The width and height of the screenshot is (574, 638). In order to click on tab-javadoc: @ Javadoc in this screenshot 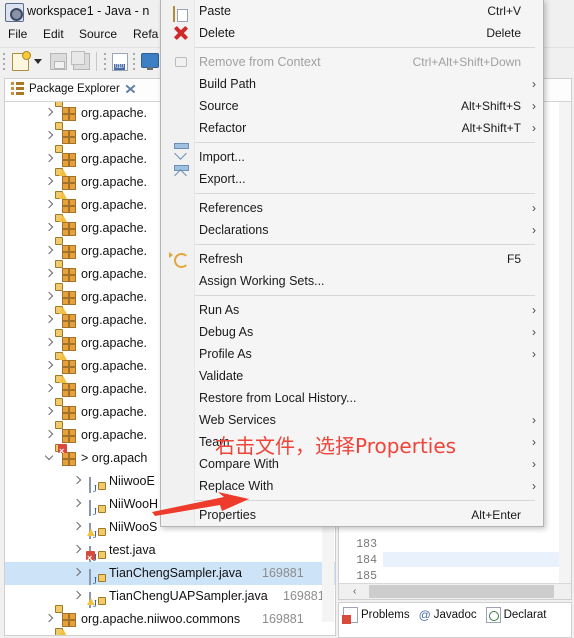, I will do `click(448, 615)`.